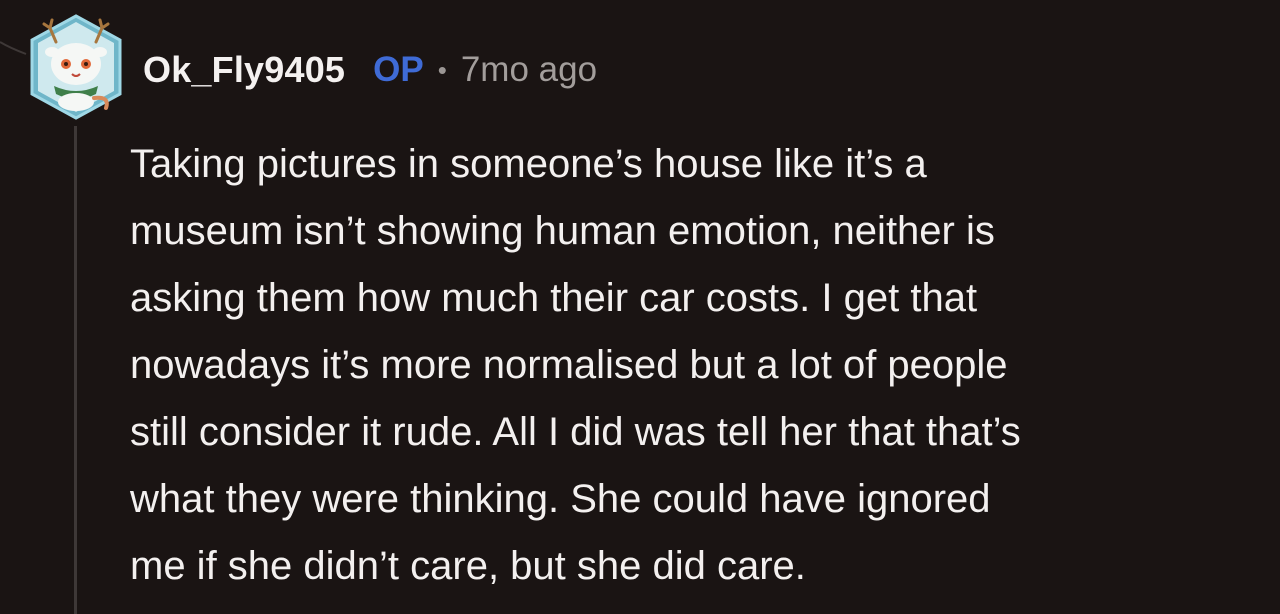  What do you see at coordinates (370, 70) in the screenshot?
I see `comment-meta: Ok_Fly9405 OP • 7mo ago` at bounding box center [370, 70].